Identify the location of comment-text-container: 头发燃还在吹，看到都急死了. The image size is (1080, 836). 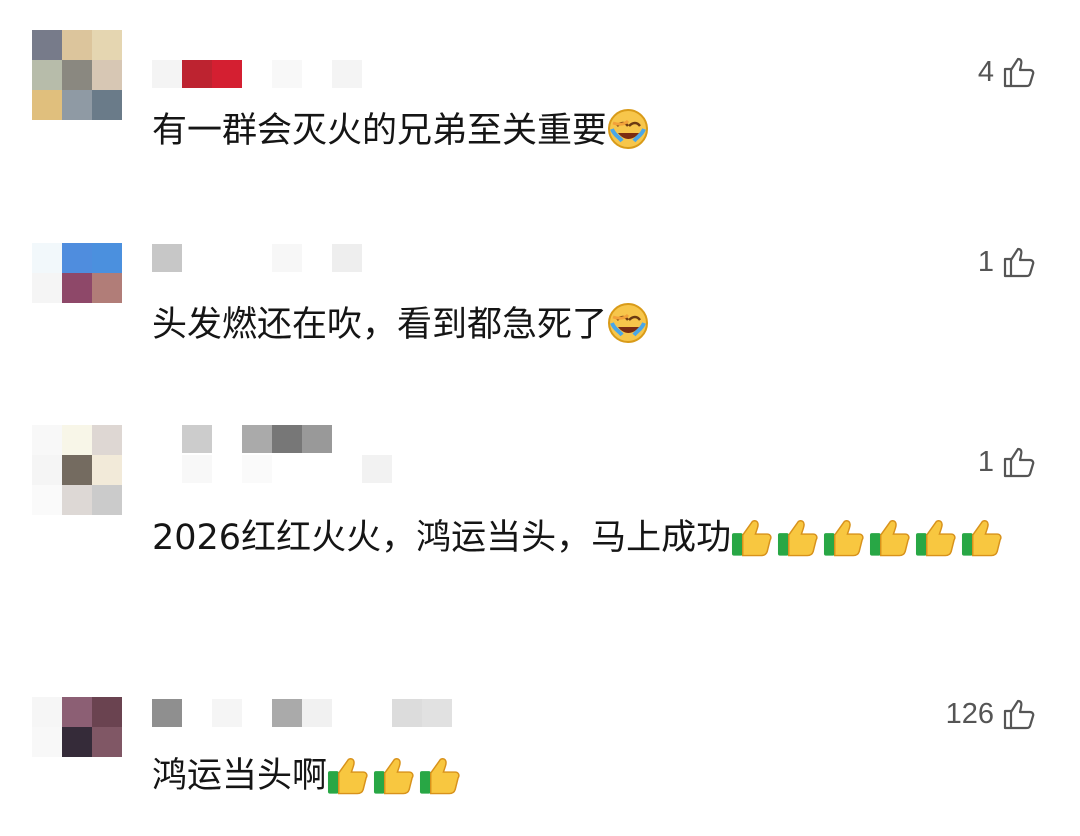
(596, 325).